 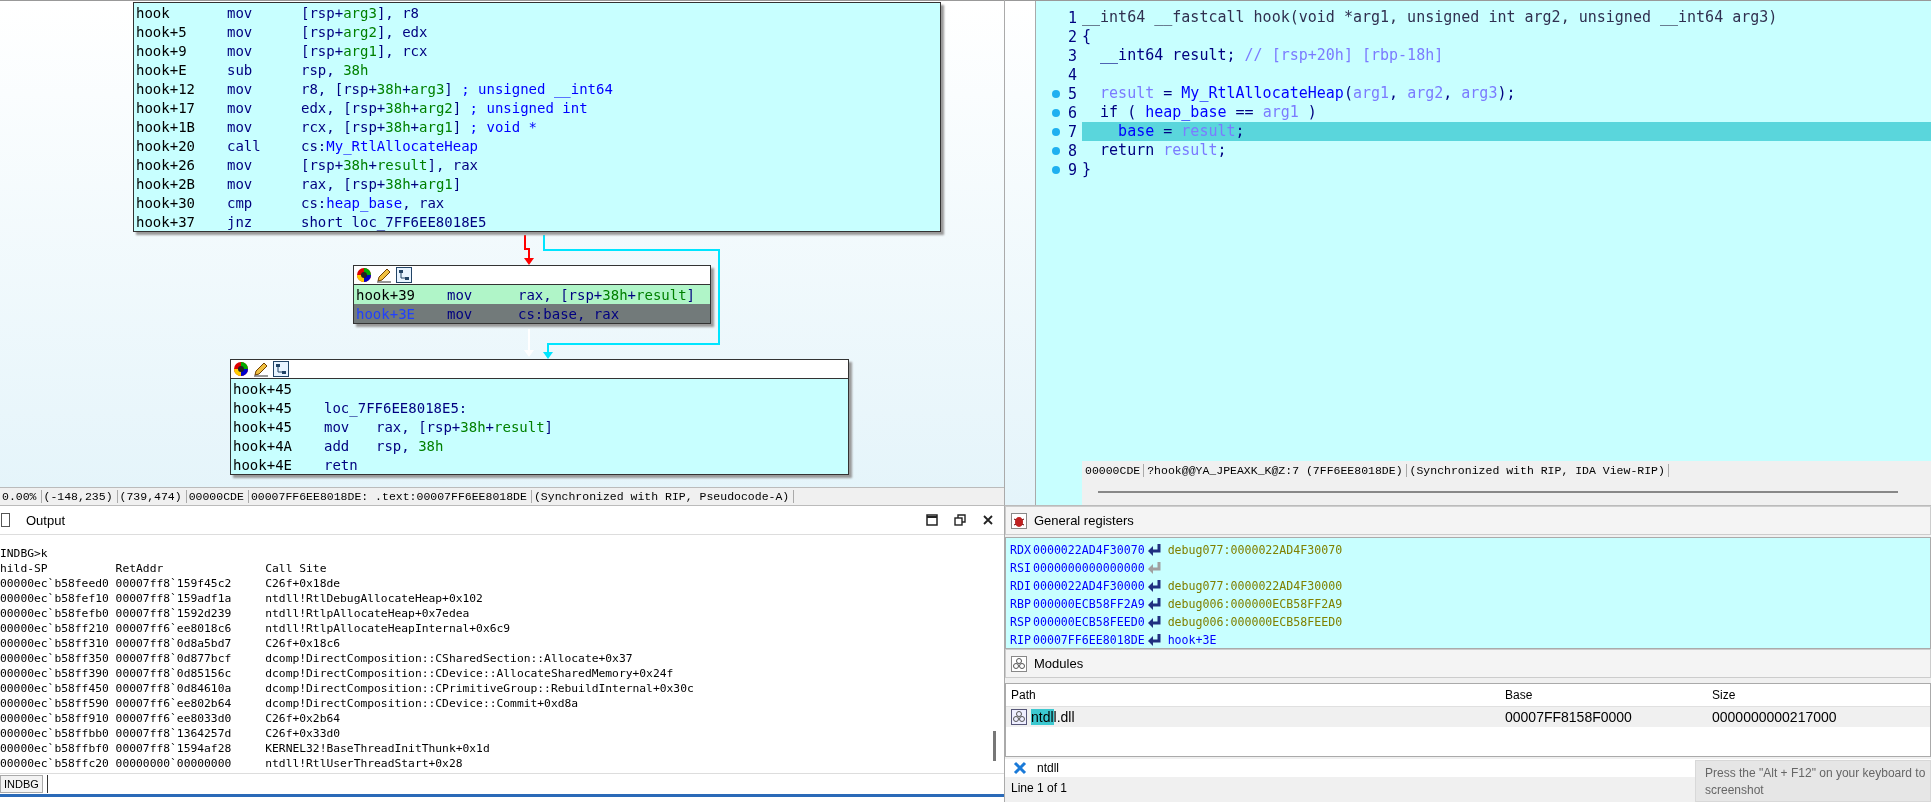 What do you see at coordinates (1537, 470) in the screenshot?
I see `status-field: (Synchronized with RIP, IDA View-RIP)` at bounding box center [1537, 470].